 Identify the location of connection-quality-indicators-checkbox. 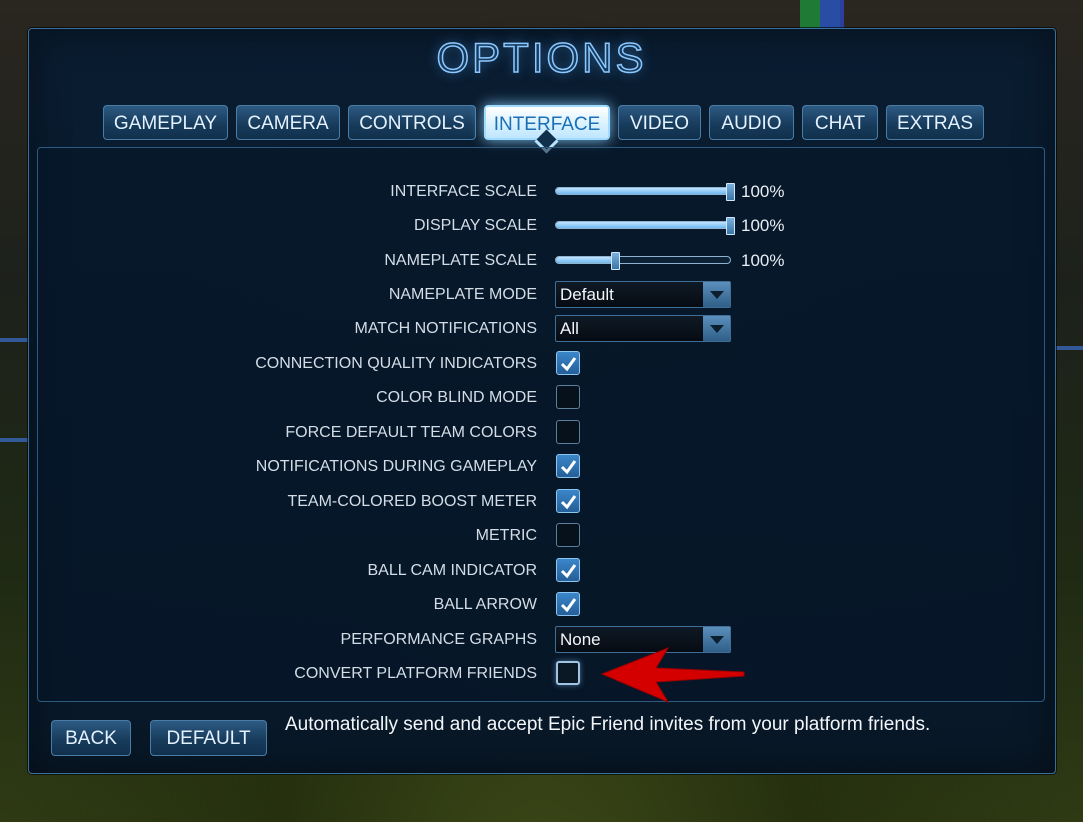
(568, 363).